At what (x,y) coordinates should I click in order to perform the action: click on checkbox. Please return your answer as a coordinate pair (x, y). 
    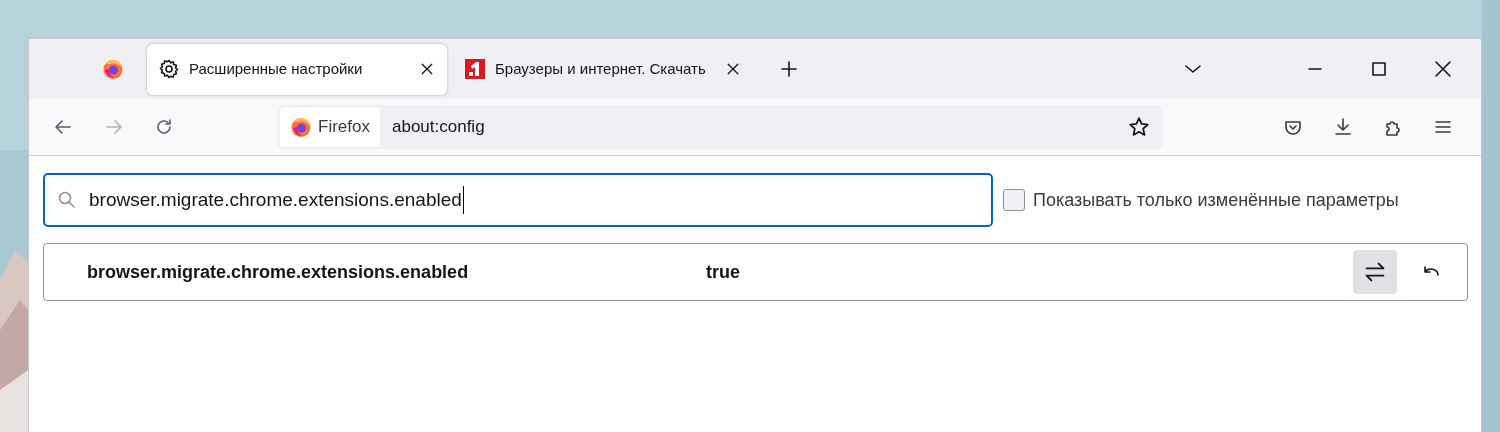
    Looking at the image, I should click on (1014, 200).